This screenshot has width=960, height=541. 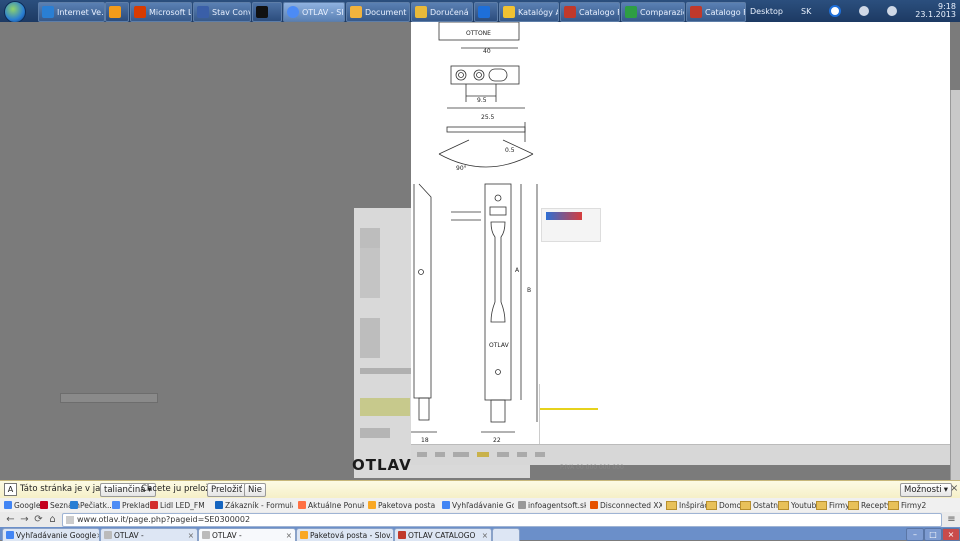 I want to click on dimension-label: 25.5, so click(x=488, y=117).